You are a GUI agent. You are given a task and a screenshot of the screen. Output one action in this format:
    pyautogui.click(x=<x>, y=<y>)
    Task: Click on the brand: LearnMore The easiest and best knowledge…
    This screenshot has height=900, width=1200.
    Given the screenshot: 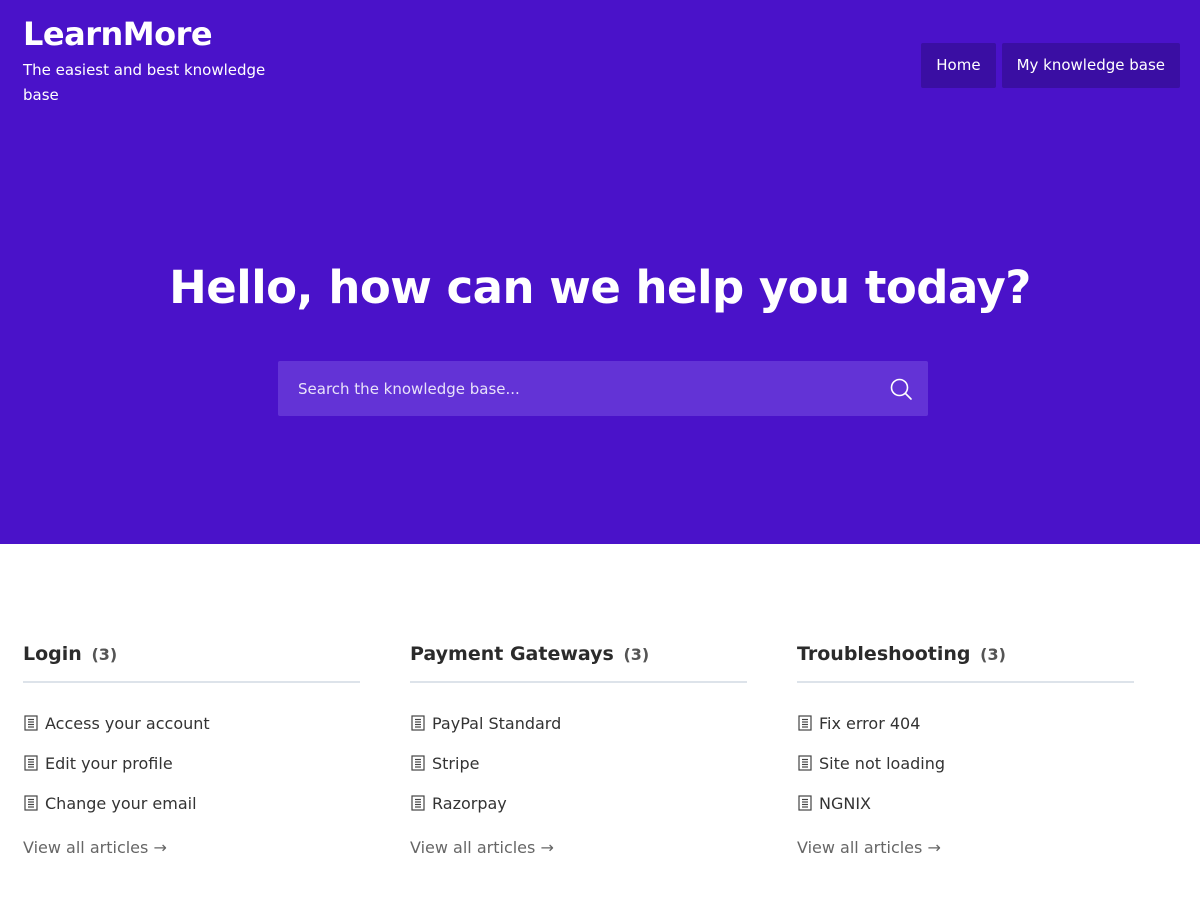 What is the action you would take?
    pyautogui.click(x=163, y=61)
    